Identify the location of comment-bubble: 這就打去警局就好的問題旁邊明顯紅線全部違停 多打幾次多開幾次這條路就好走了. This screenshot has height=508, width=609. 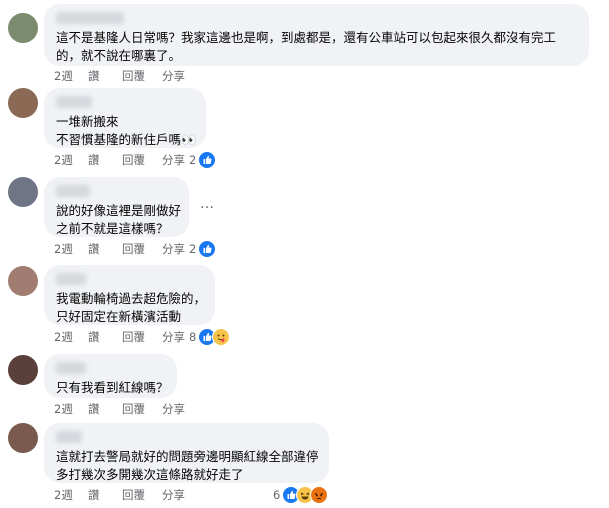
(186, 453).